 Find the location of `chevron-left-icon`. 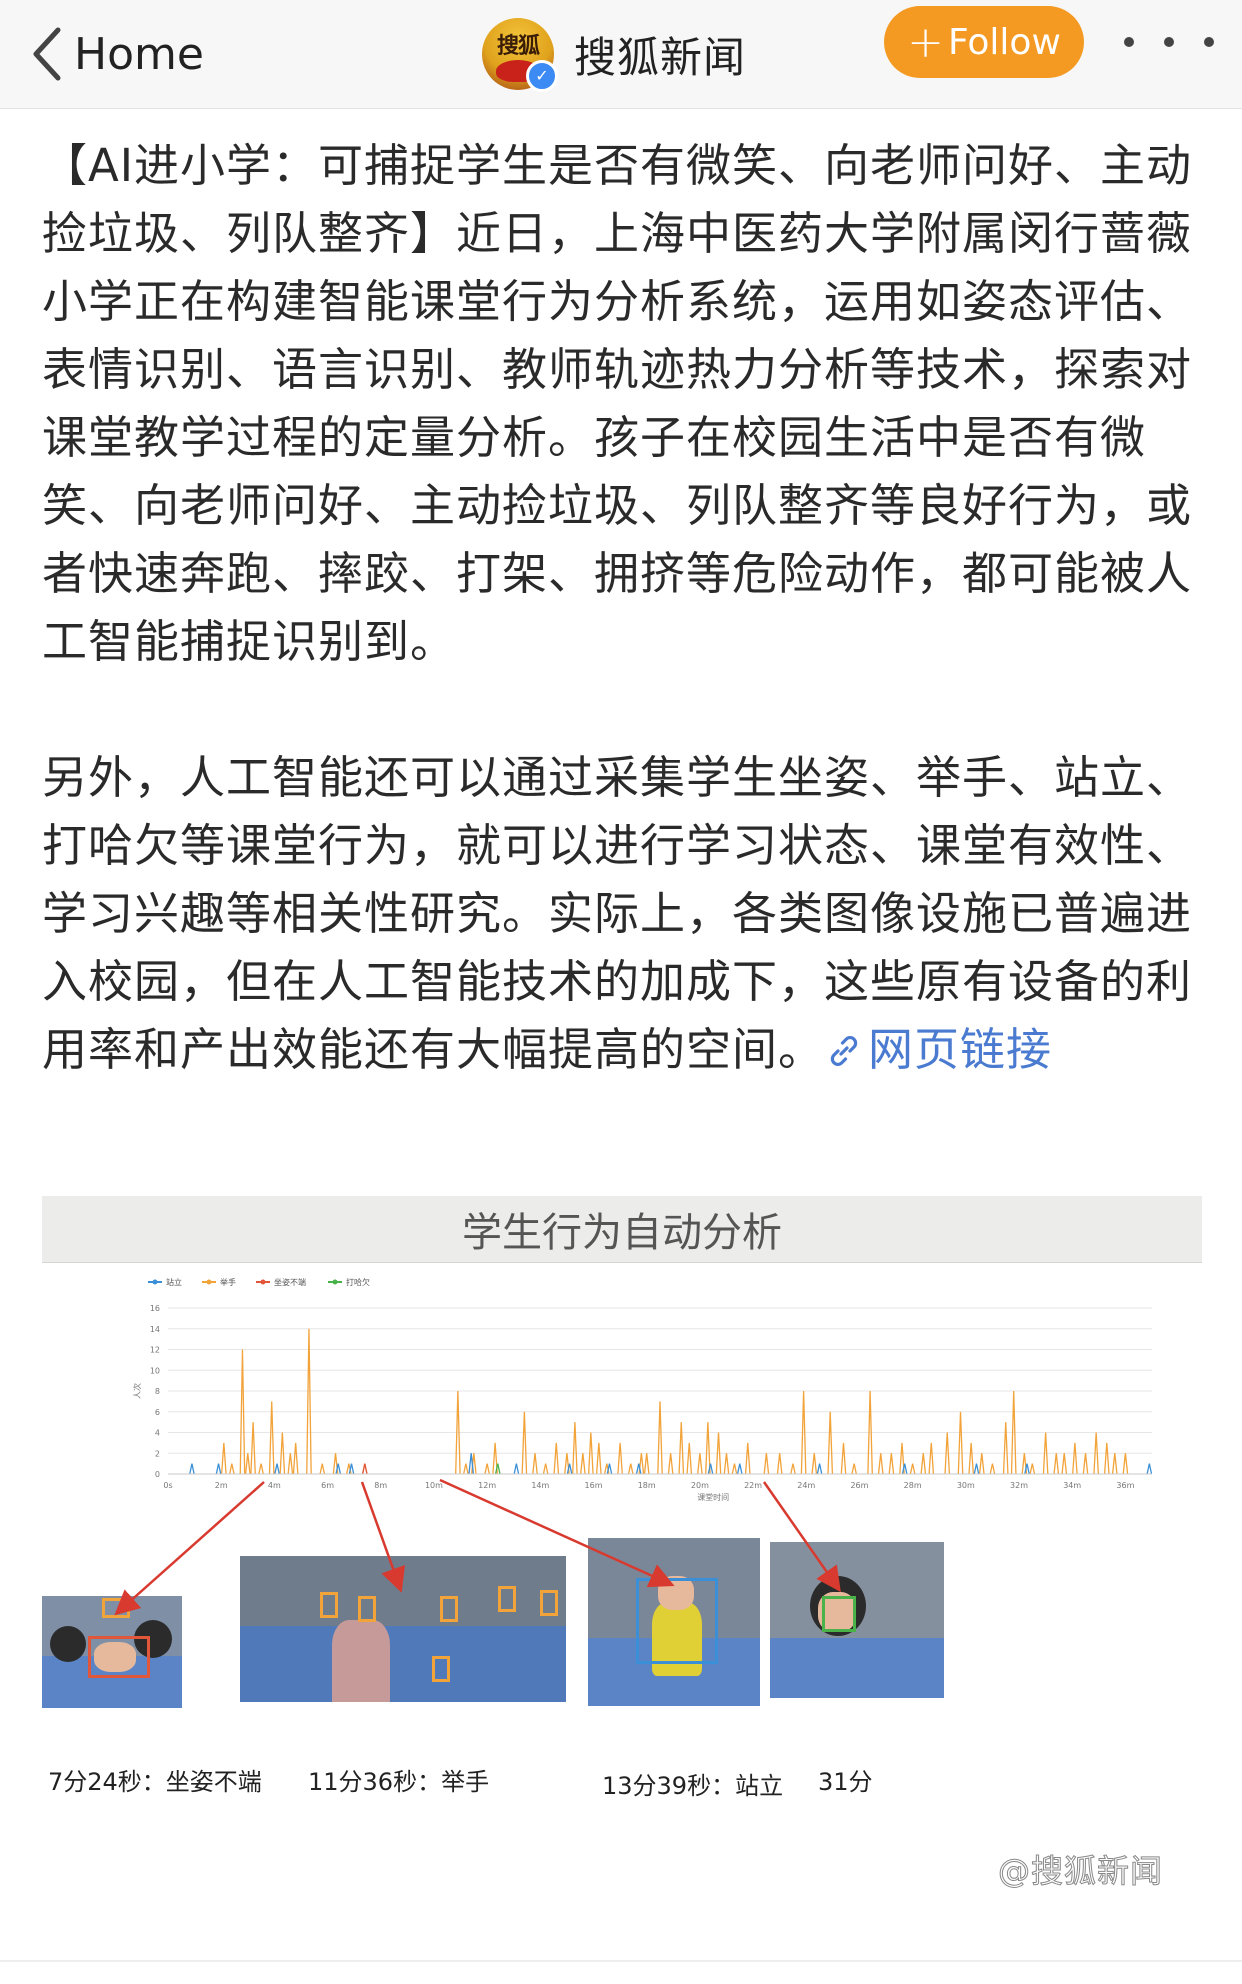

chevron-left-icon is located at coordinates (47, 54).